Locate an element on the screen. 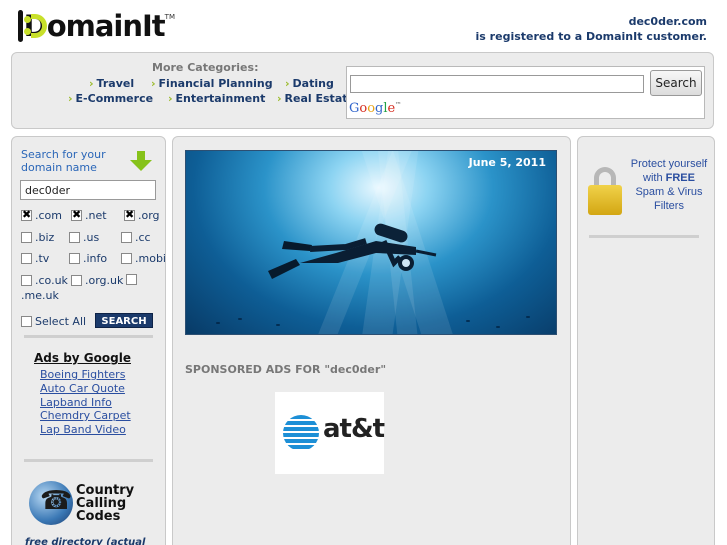 This screenshot has width=727, height=545. tld-org-uk-checkbox: .org.uk is located at coordinates (97, 280).